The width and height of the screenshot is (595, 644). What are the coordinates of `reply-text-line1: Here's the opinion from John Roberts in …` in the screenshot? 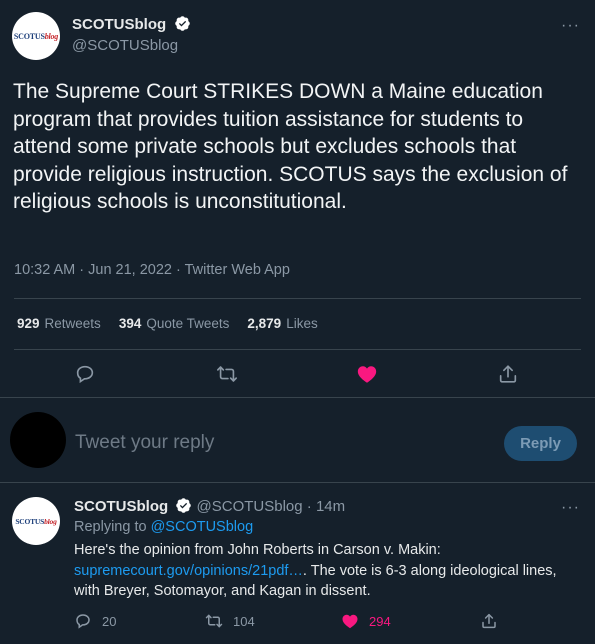 It's located at (257, 550).